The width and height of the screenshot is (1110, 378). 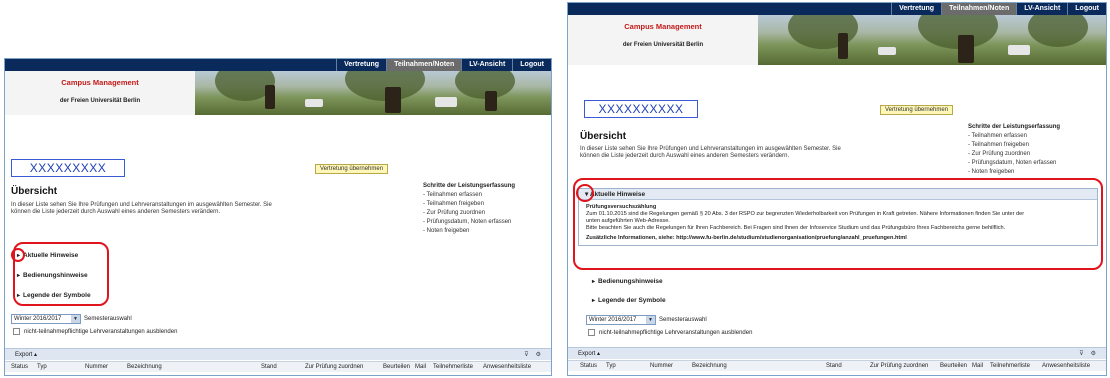 I want to click on name-placeholder-box: XXXXXXXXX, so click(x=68, y=168).